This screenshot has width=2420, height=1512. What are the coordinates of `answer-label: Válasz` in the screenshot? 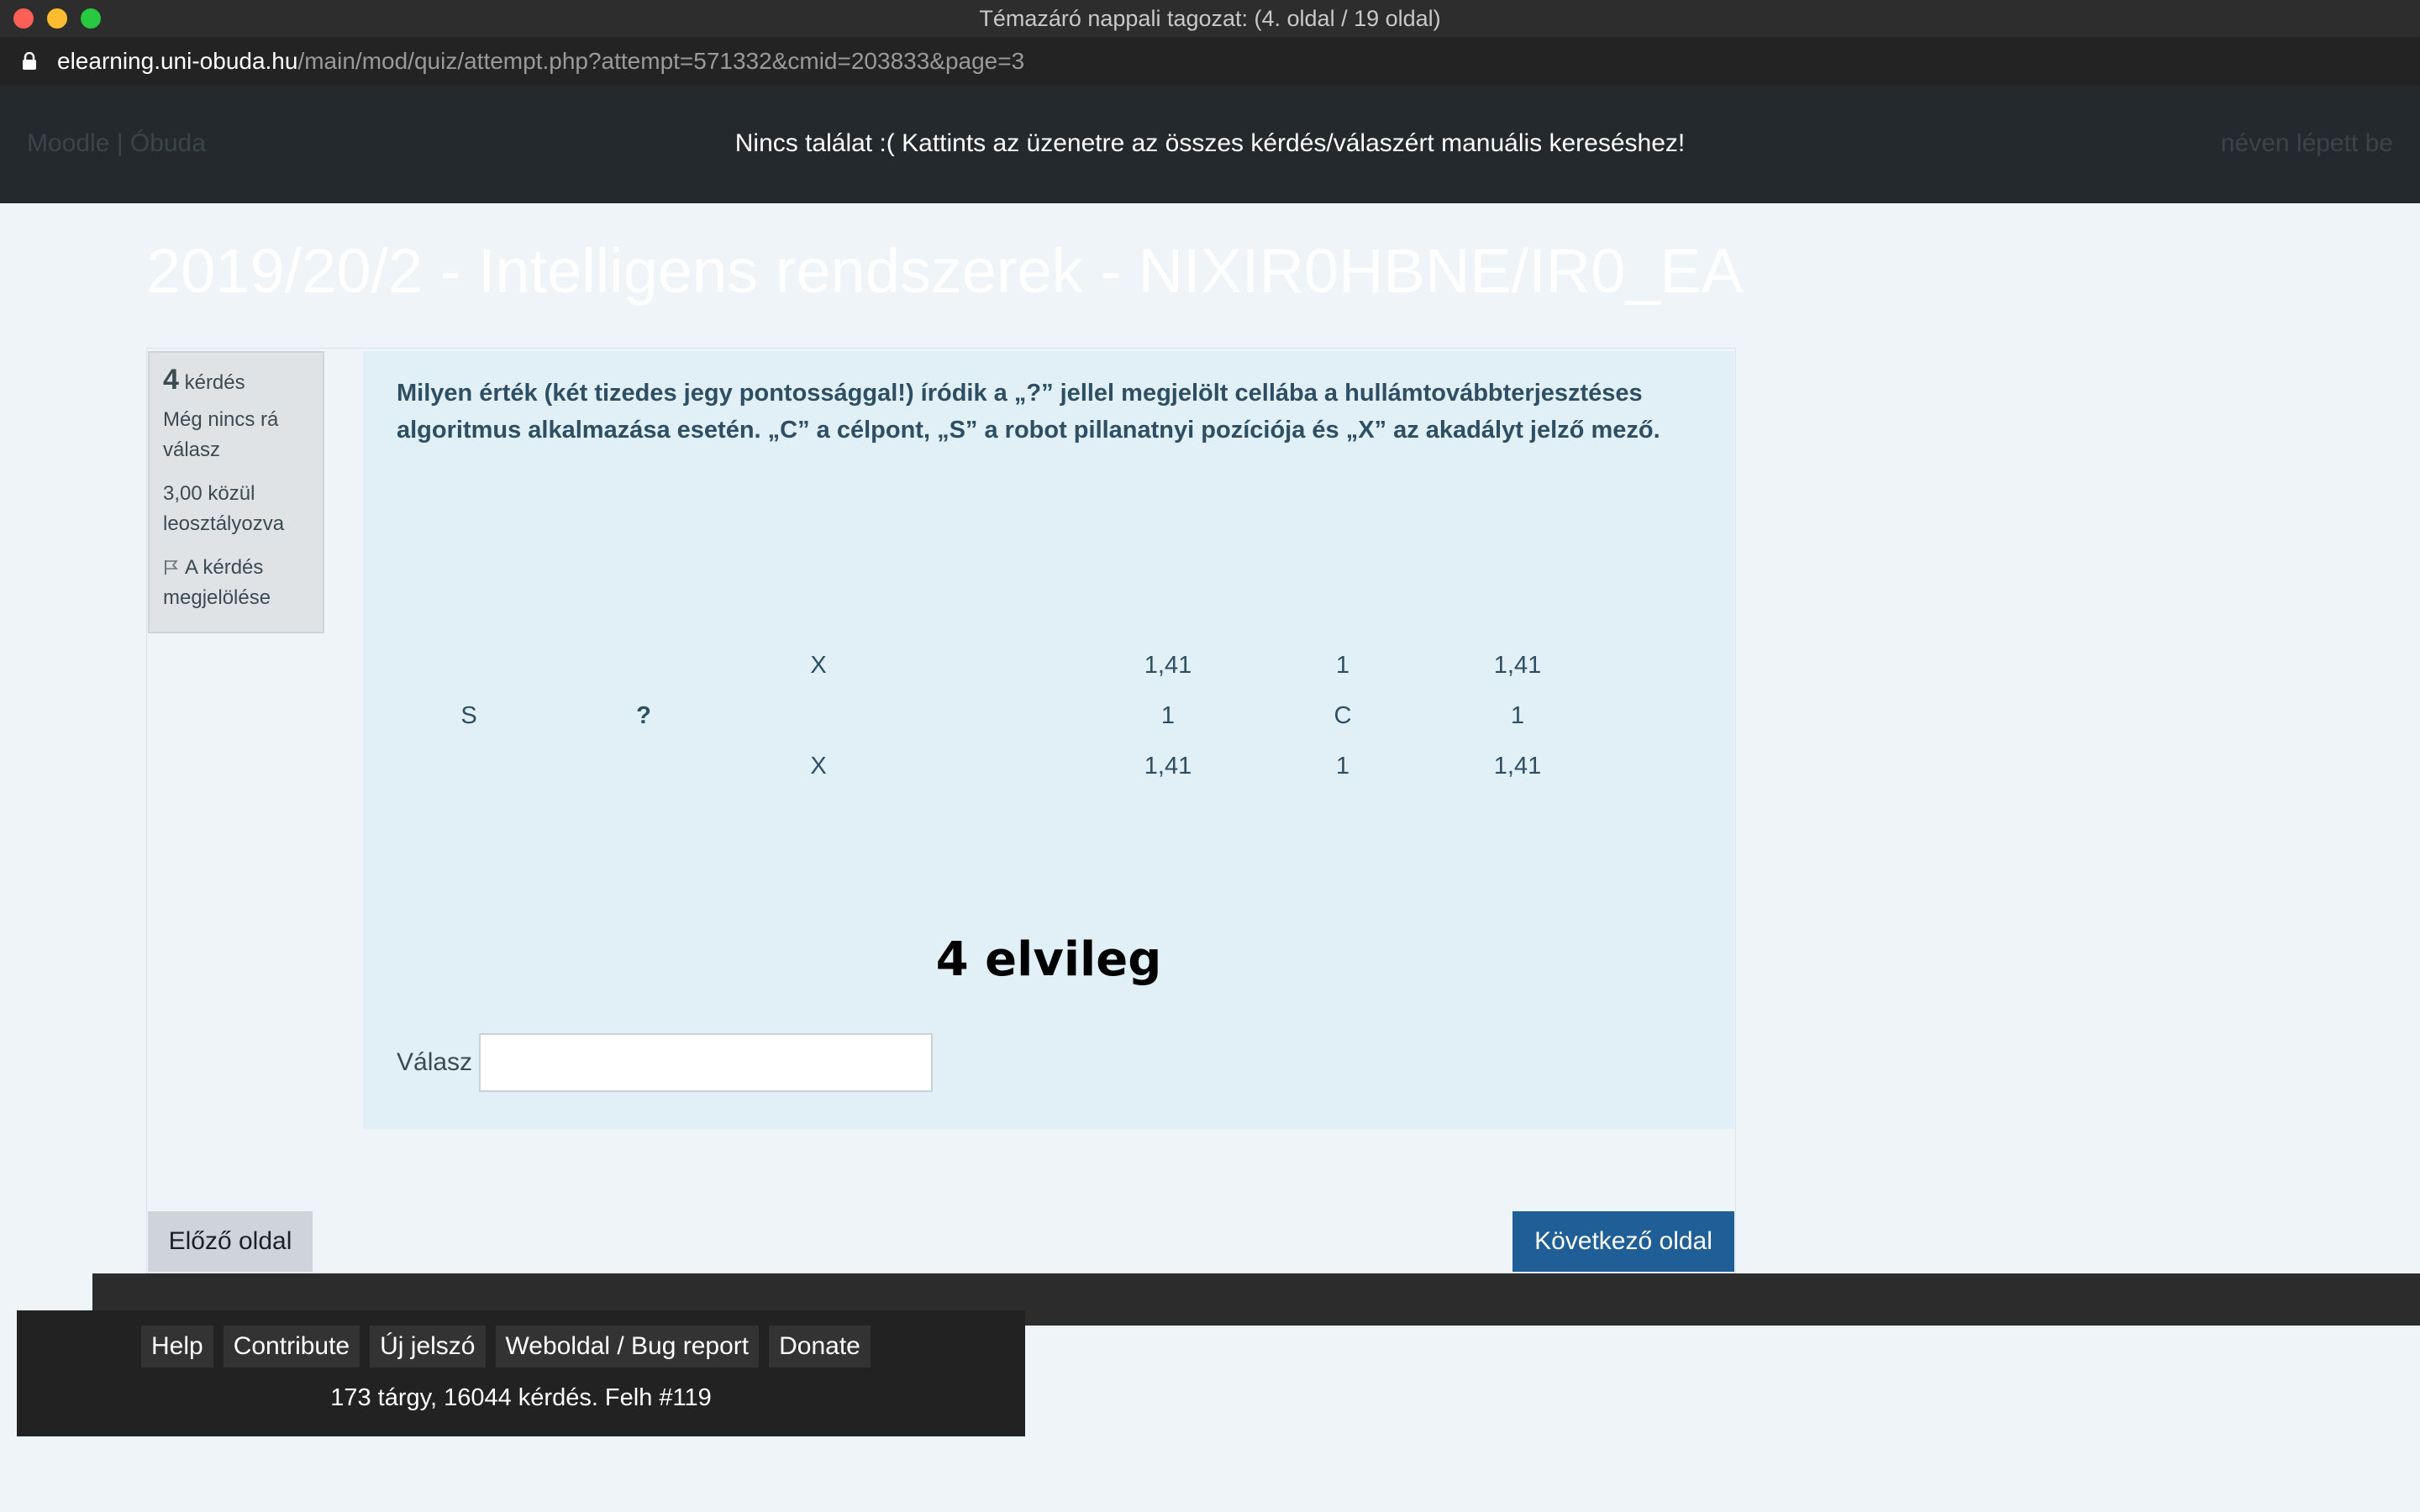 It's located at (435, 1062).